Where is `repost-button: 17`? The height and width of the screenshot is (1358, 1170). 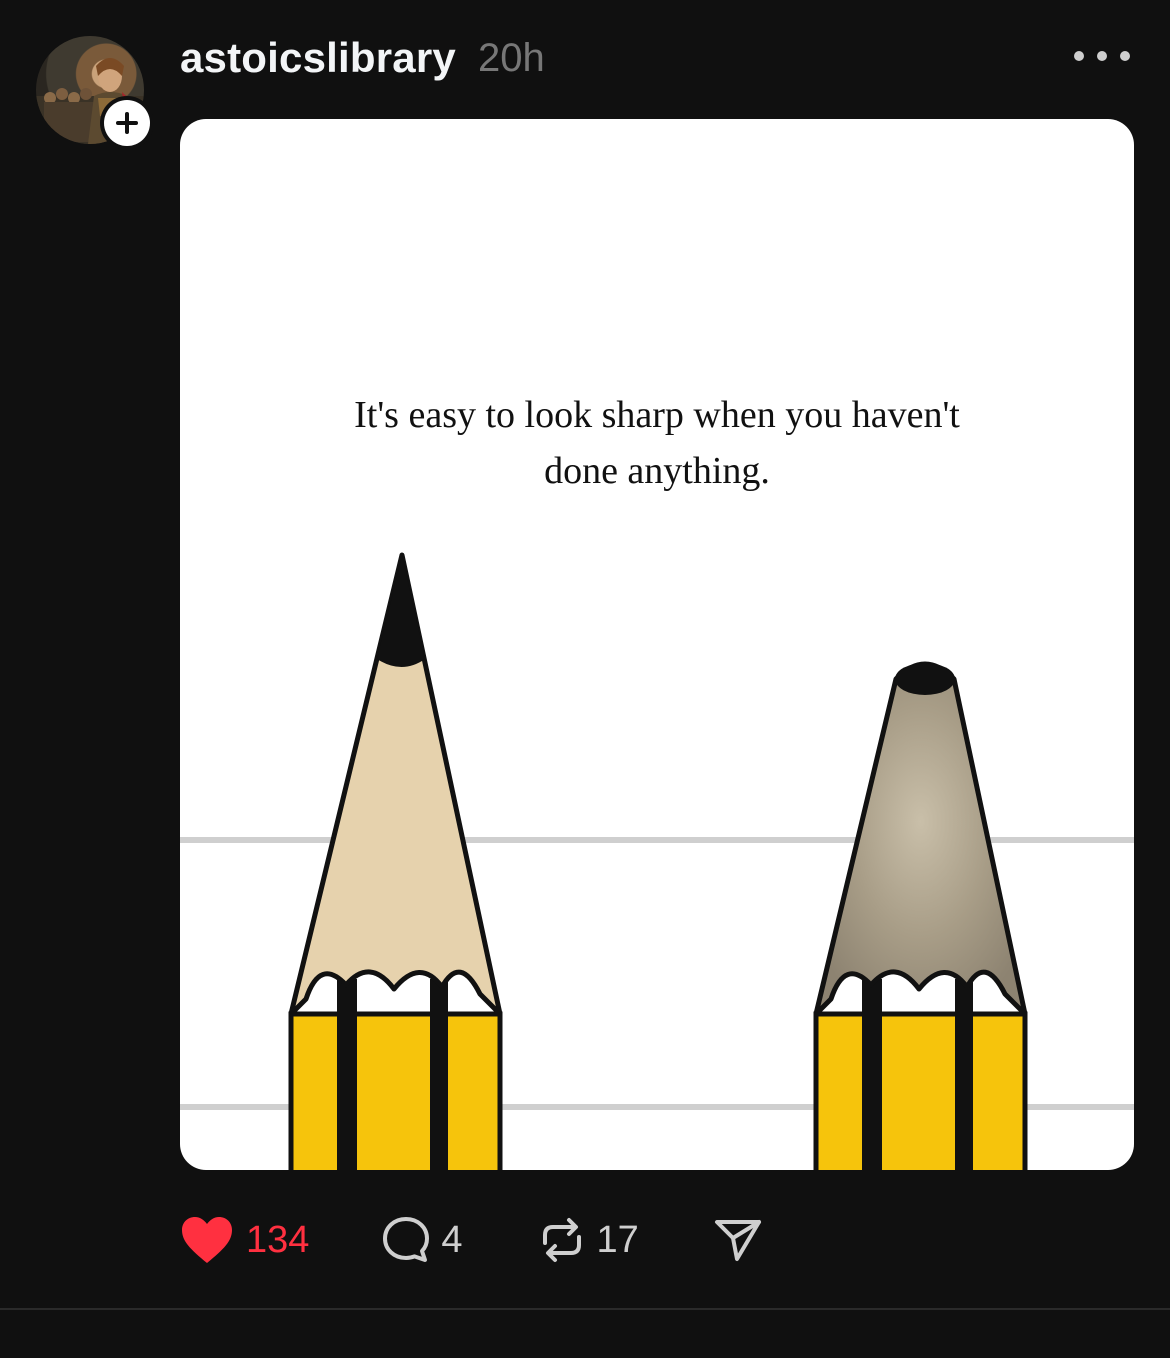 repost-button: 17 is located at coordinates (588, 1240).